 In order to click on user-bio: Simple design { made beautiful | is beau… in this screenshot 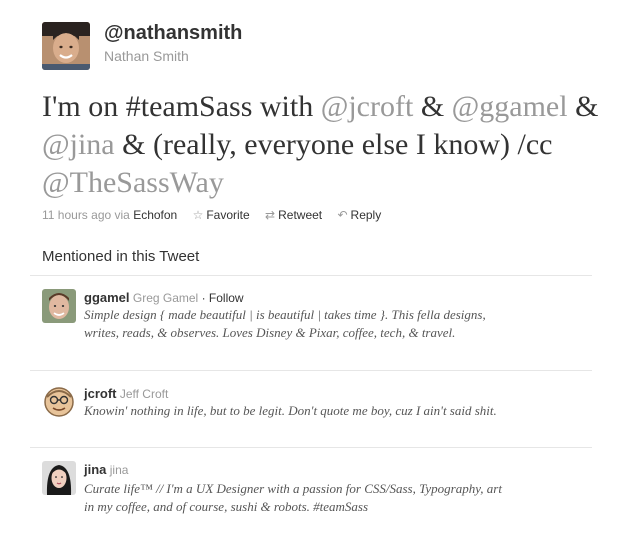, I will do `click(285, 323)`.